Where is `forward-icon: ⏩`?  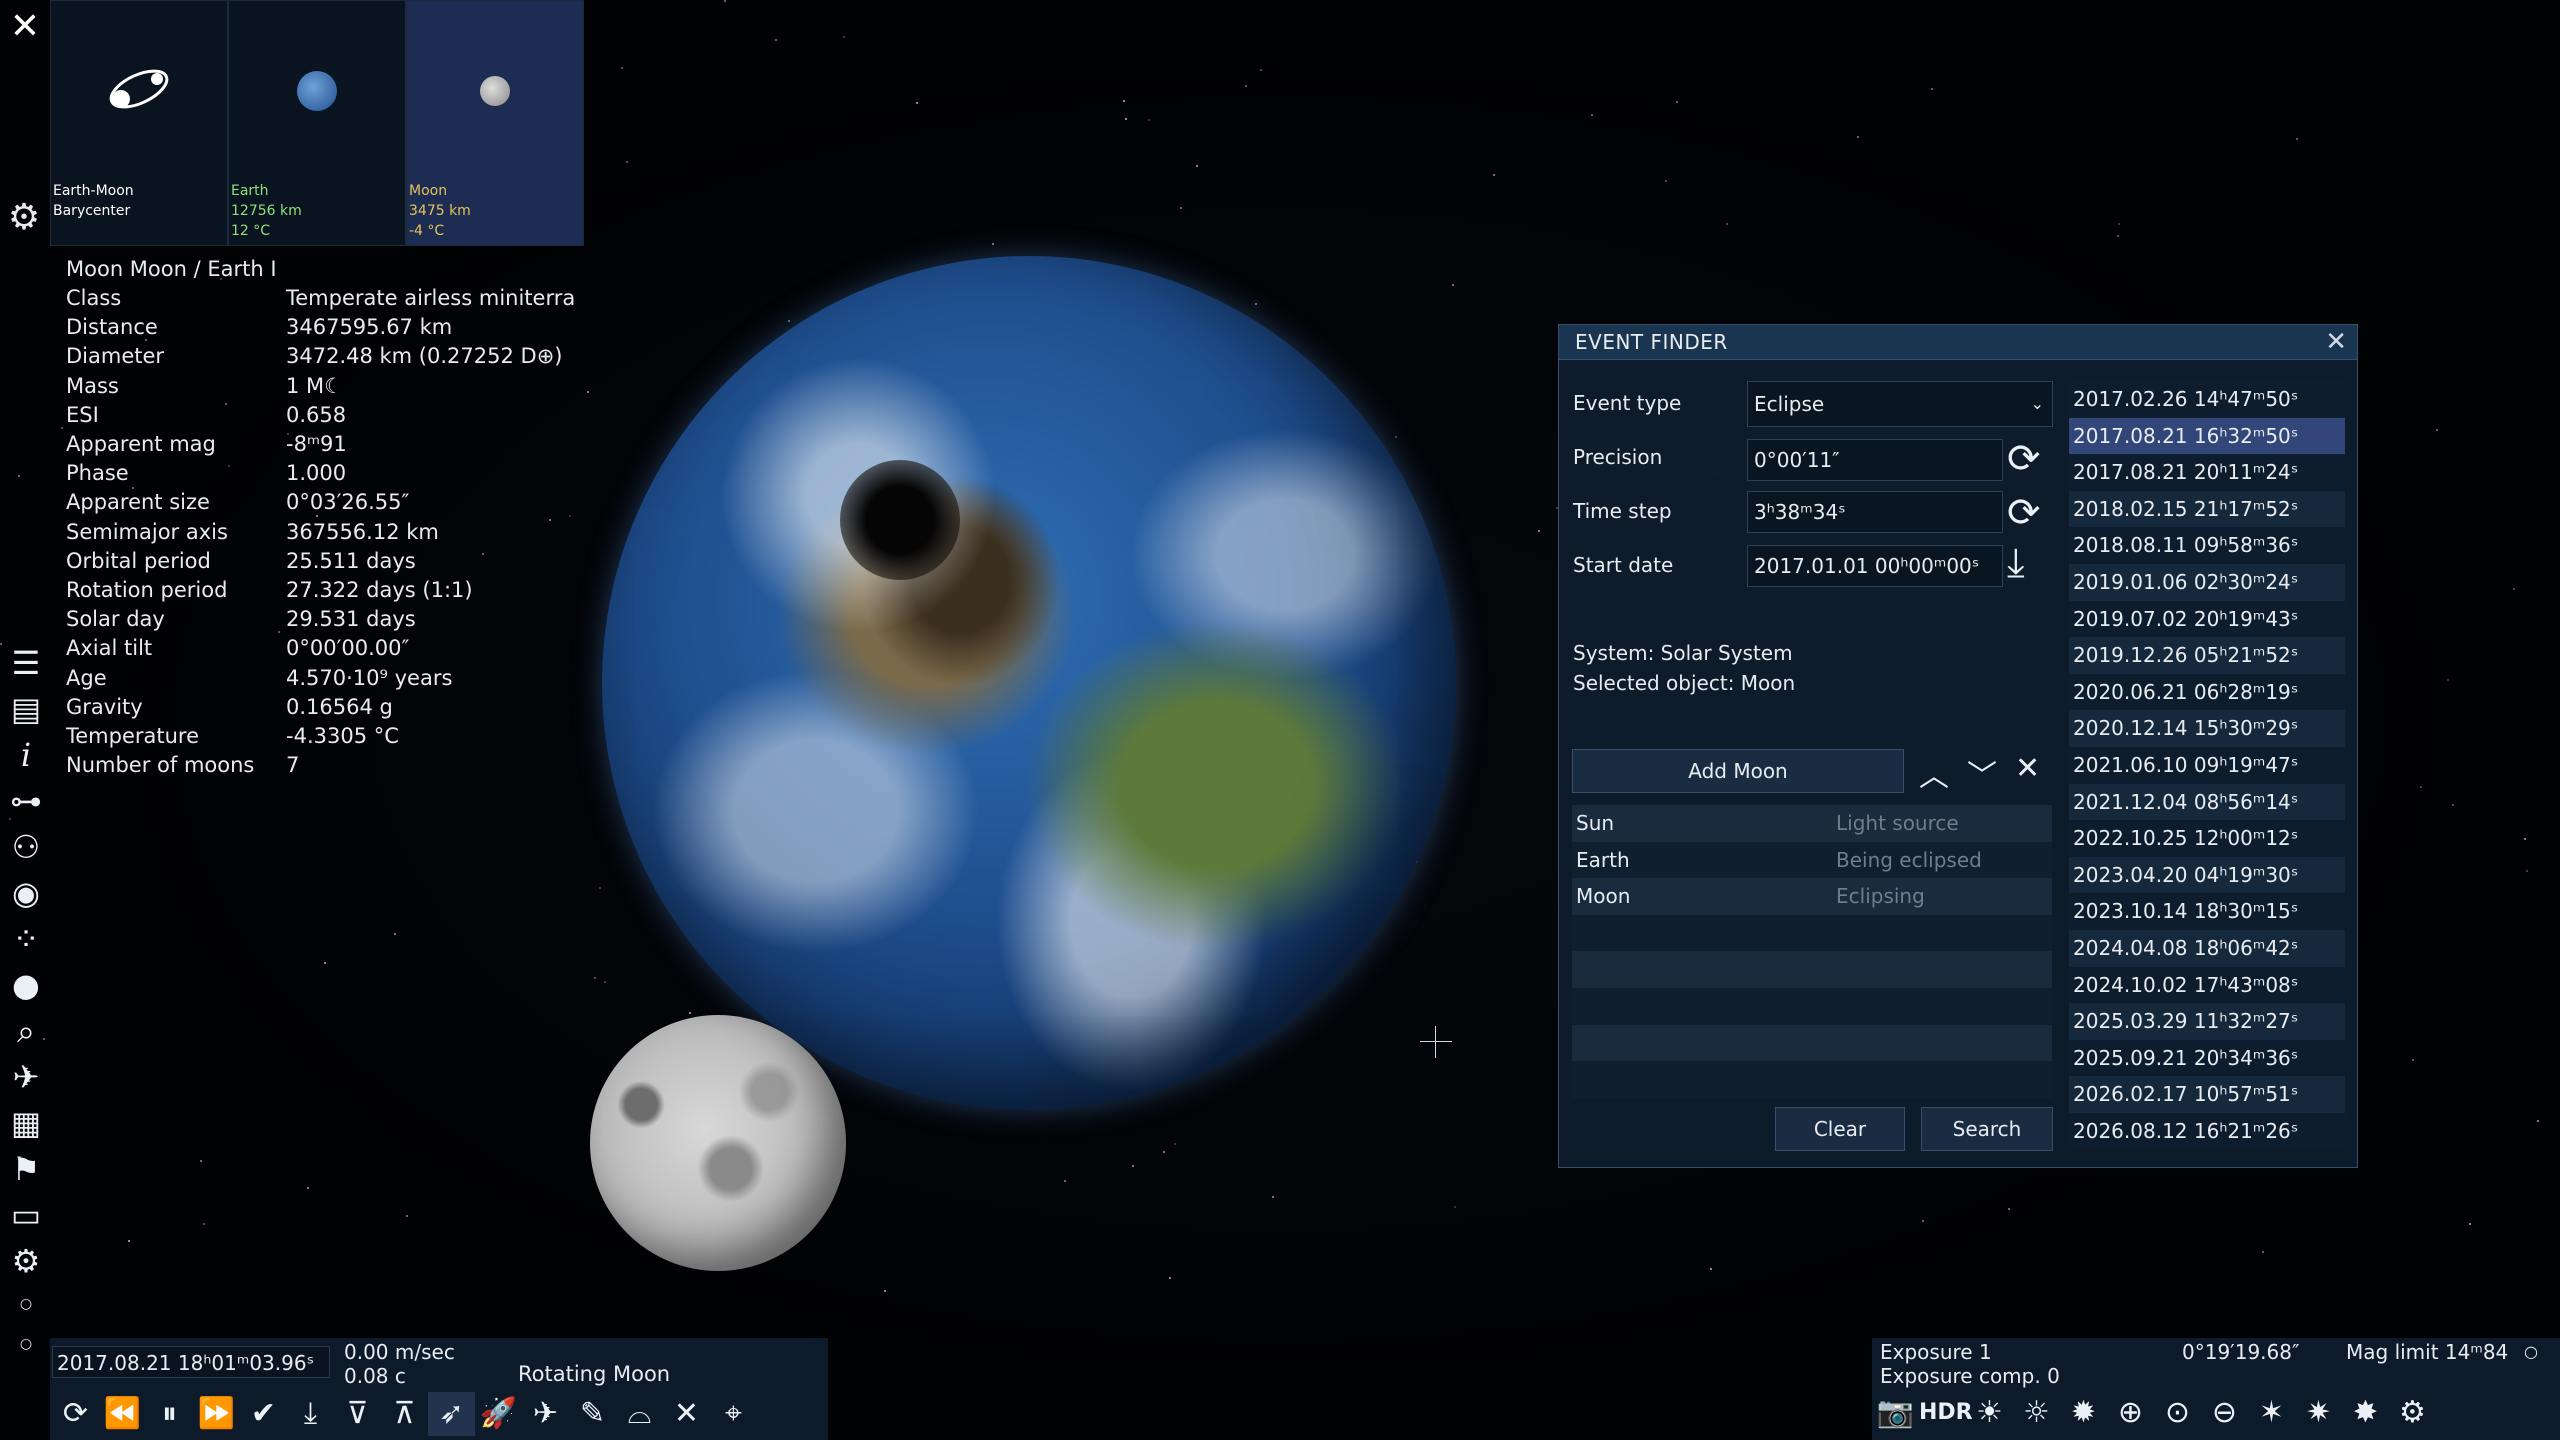
forward-icon: ⏩ is located at coordinates (216, 1414).